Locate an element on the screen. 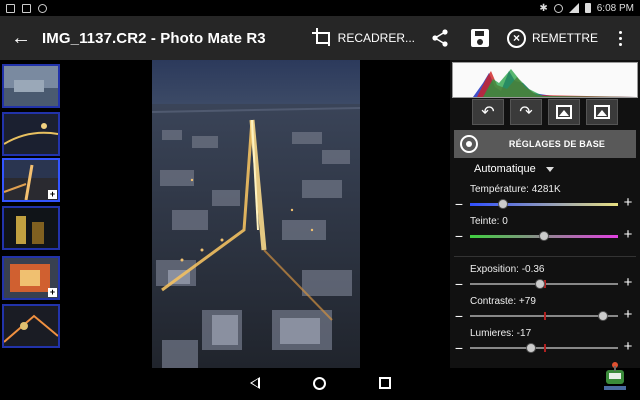  image-icon is located at coordinates (564, 112).